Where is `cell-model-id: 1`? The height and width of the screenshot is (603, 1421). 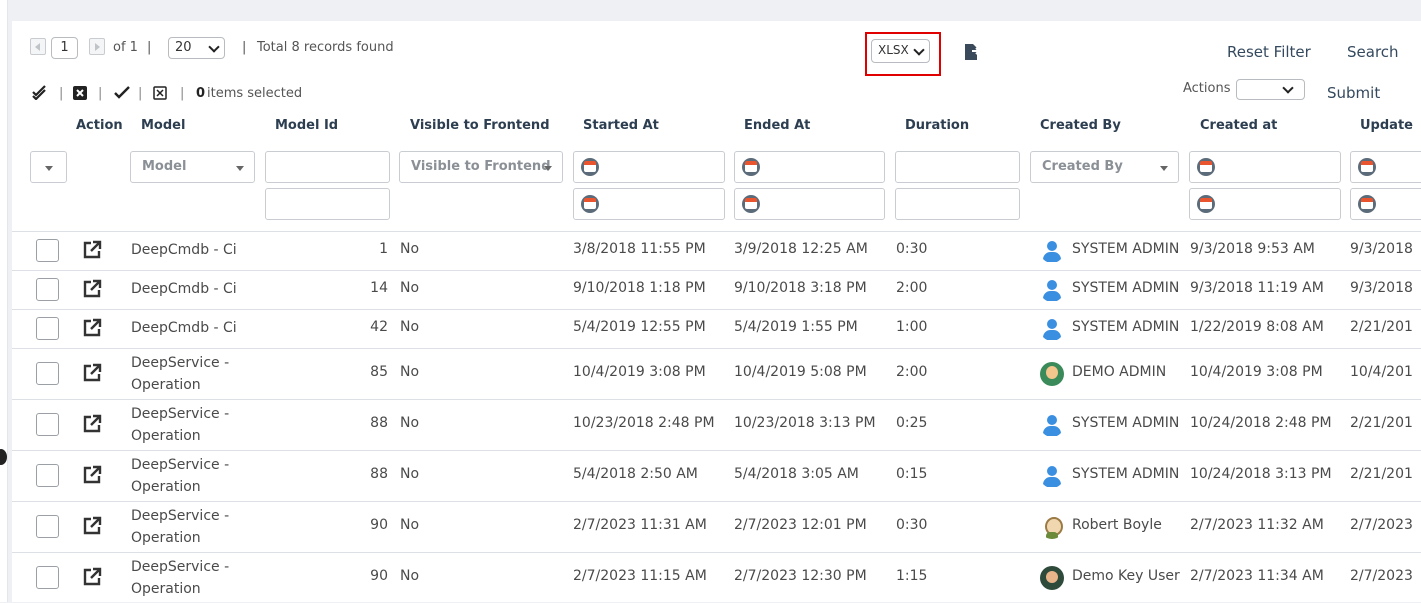
cell-model-id: 1 is located at coordinates (383, 248).